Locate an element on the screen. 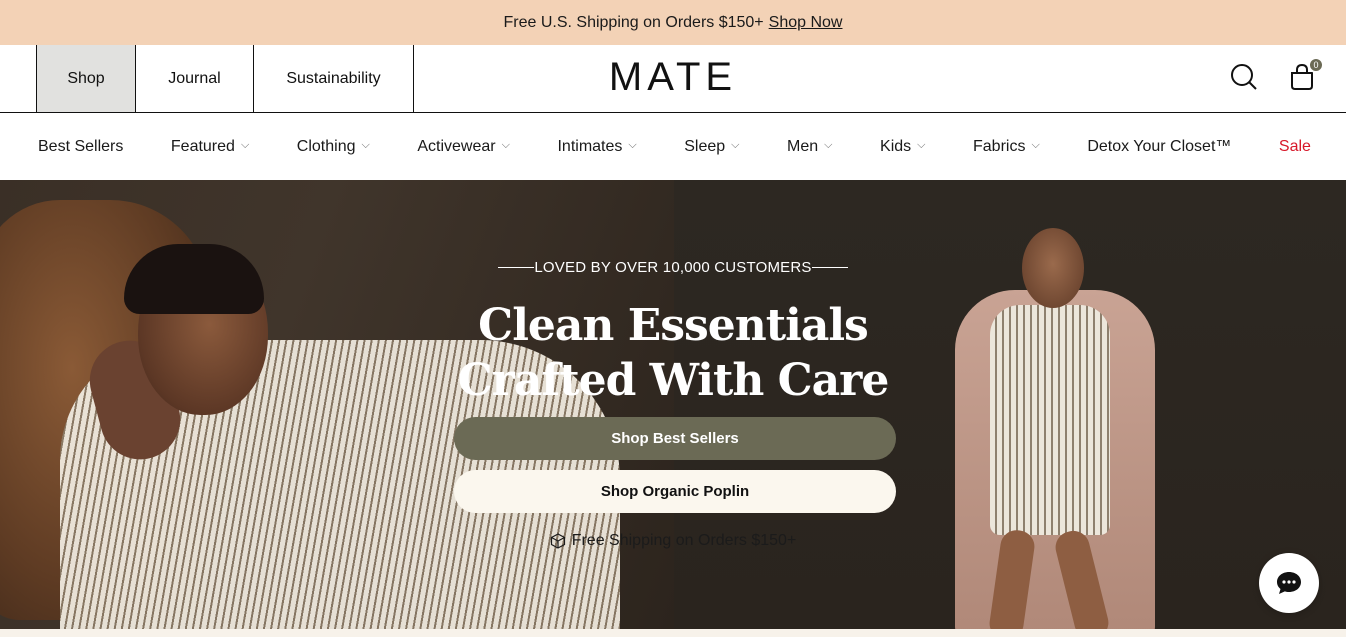 The image size is (1346, 637). nav-intimates: Intimates ⌵ is located at coordinates (596, 147).